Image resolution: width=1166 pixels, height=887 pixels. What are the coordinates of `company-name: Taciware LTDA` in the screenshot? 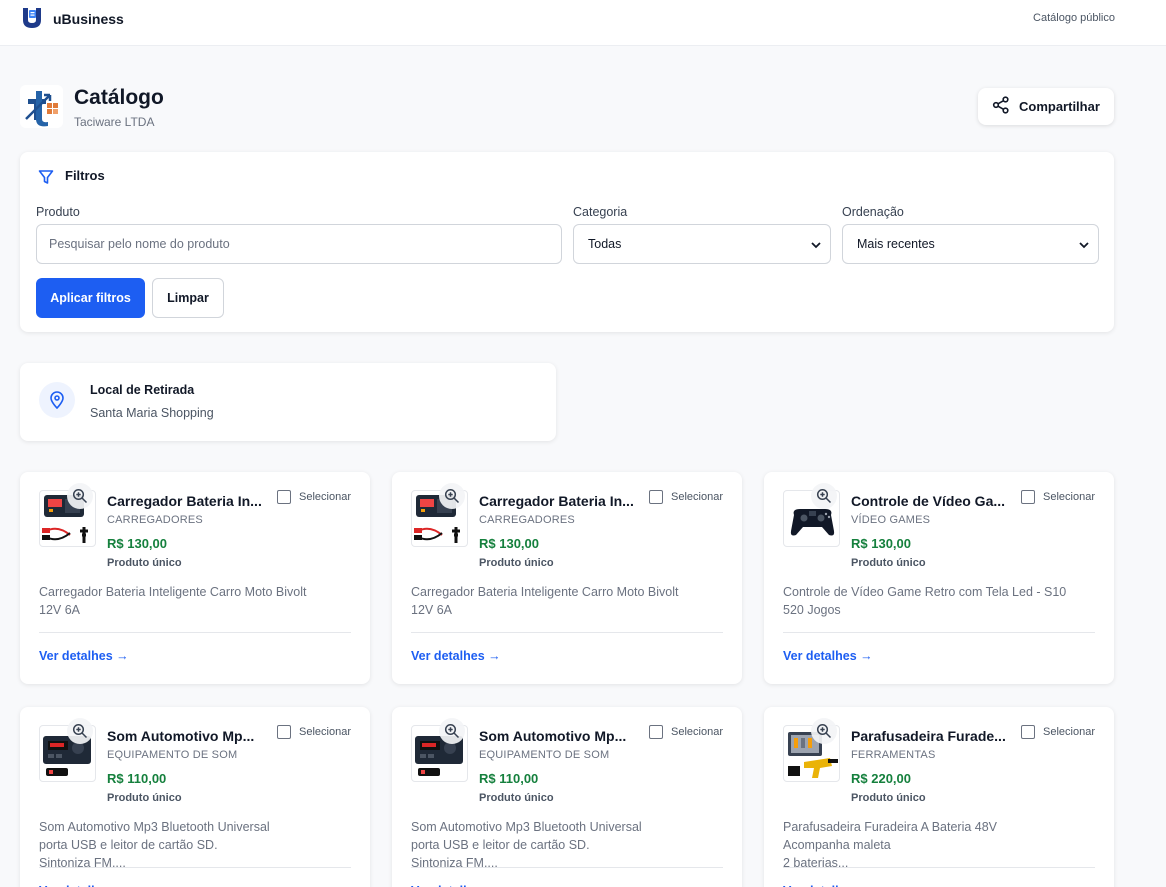 It's located at (114, 122).